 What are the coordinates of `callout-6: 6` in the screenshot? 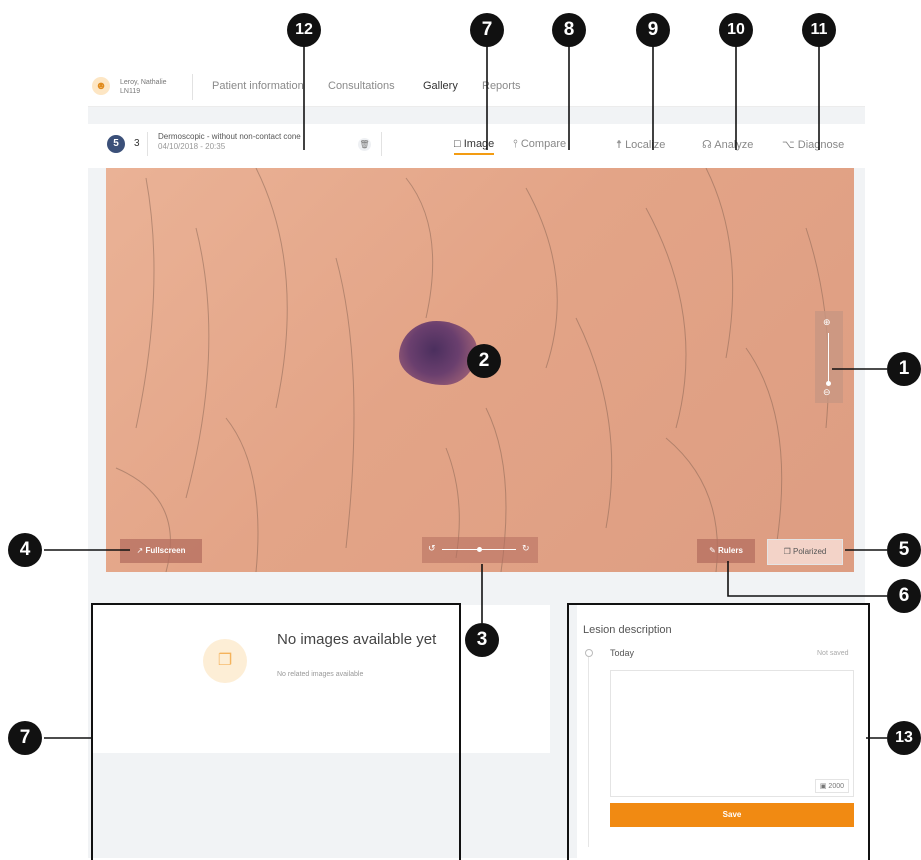 It's located at (904, 596).